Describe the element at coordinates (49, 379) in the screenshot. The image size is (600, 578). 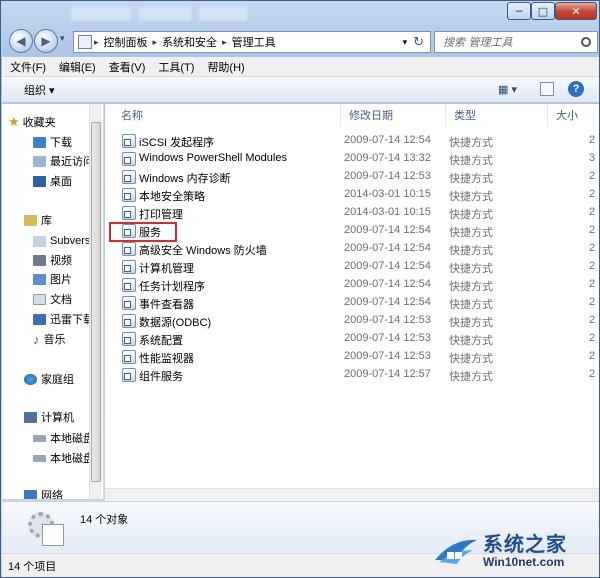
I see `sidebar-homegroup: 家庭组` at that location.